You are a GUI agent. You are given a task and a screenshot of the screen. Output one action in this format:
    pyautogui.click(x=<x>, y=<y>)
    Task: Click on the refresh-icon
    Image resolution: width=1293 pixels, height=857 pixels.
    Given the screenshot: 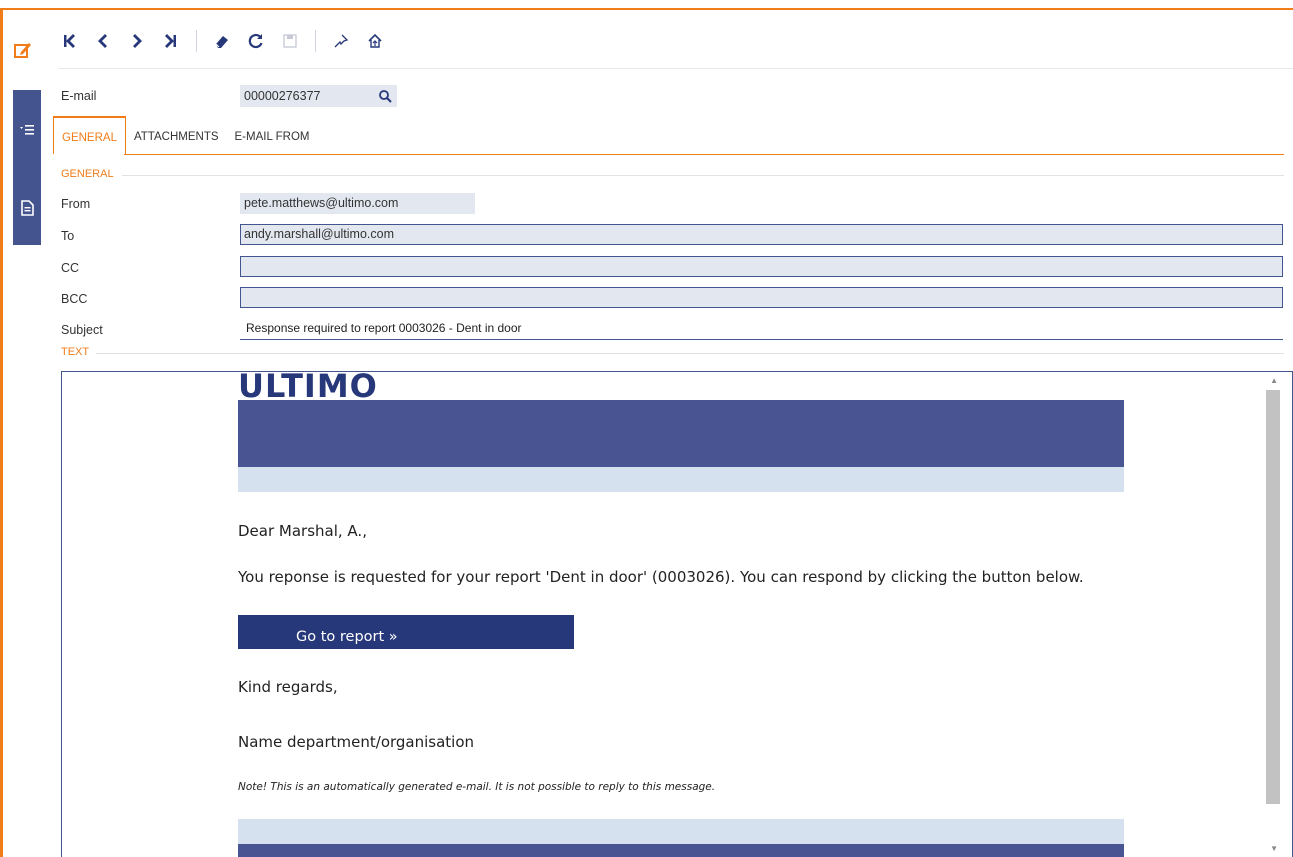 What is the action you would take?
    pyautogui.click(x=256, y=41)
    